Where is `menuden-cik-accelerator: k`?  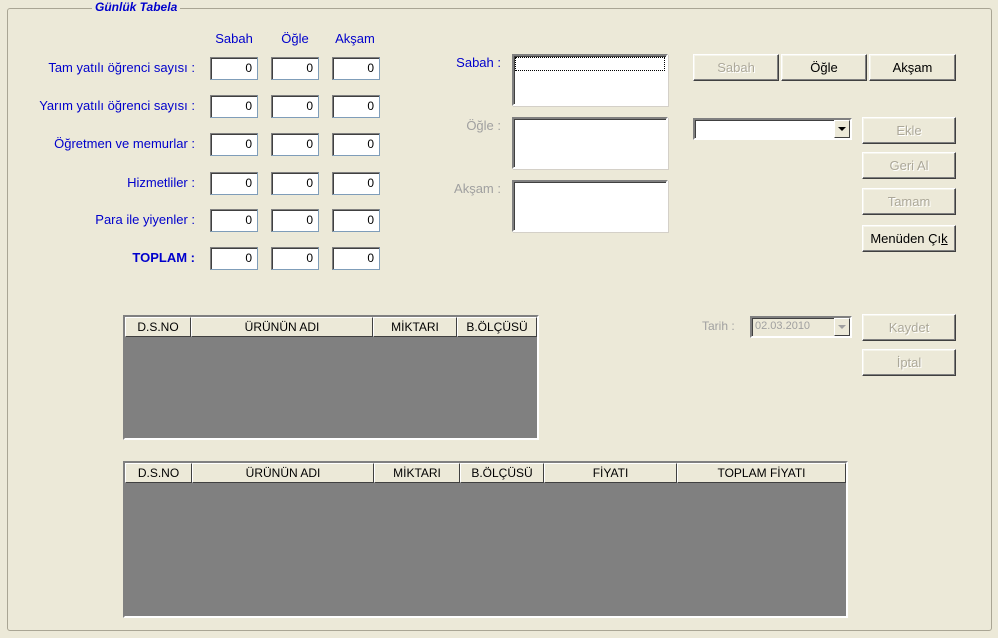
menuden-cik-accelerator: k is located at coordinates (944, 238).